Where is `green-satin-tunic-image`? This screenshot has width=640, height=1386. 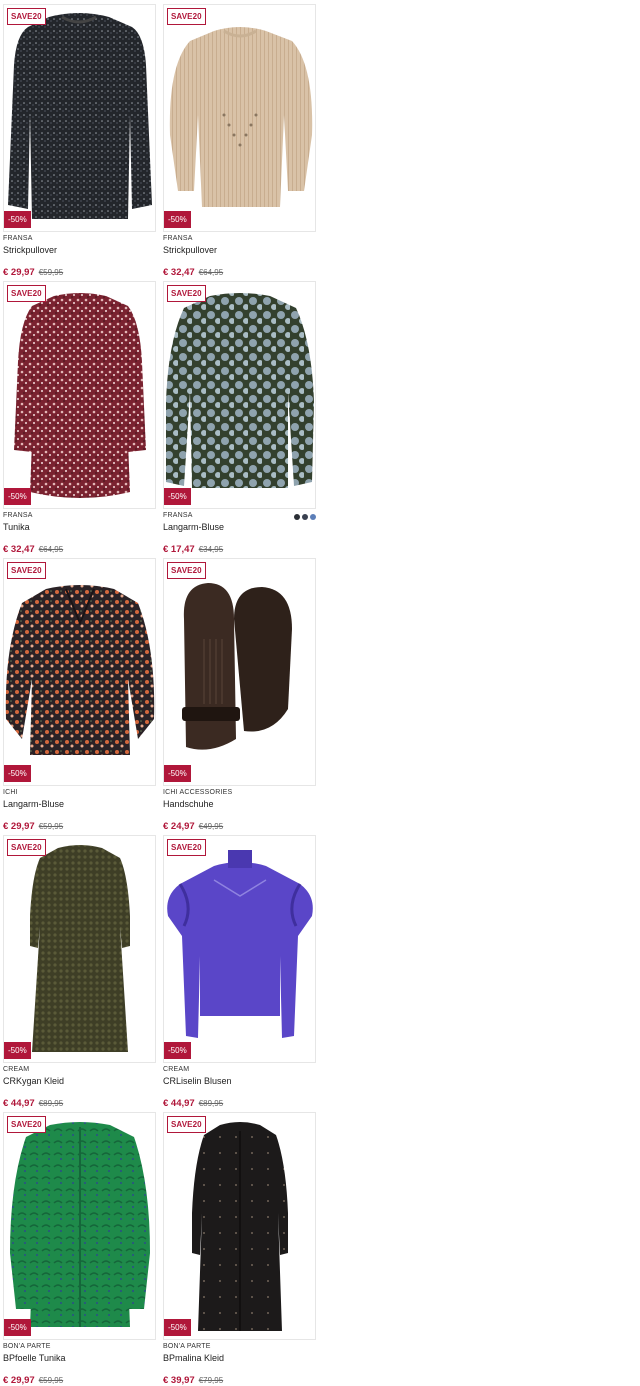
green-satin-tunic-image is located at coordinates (80, 1224).